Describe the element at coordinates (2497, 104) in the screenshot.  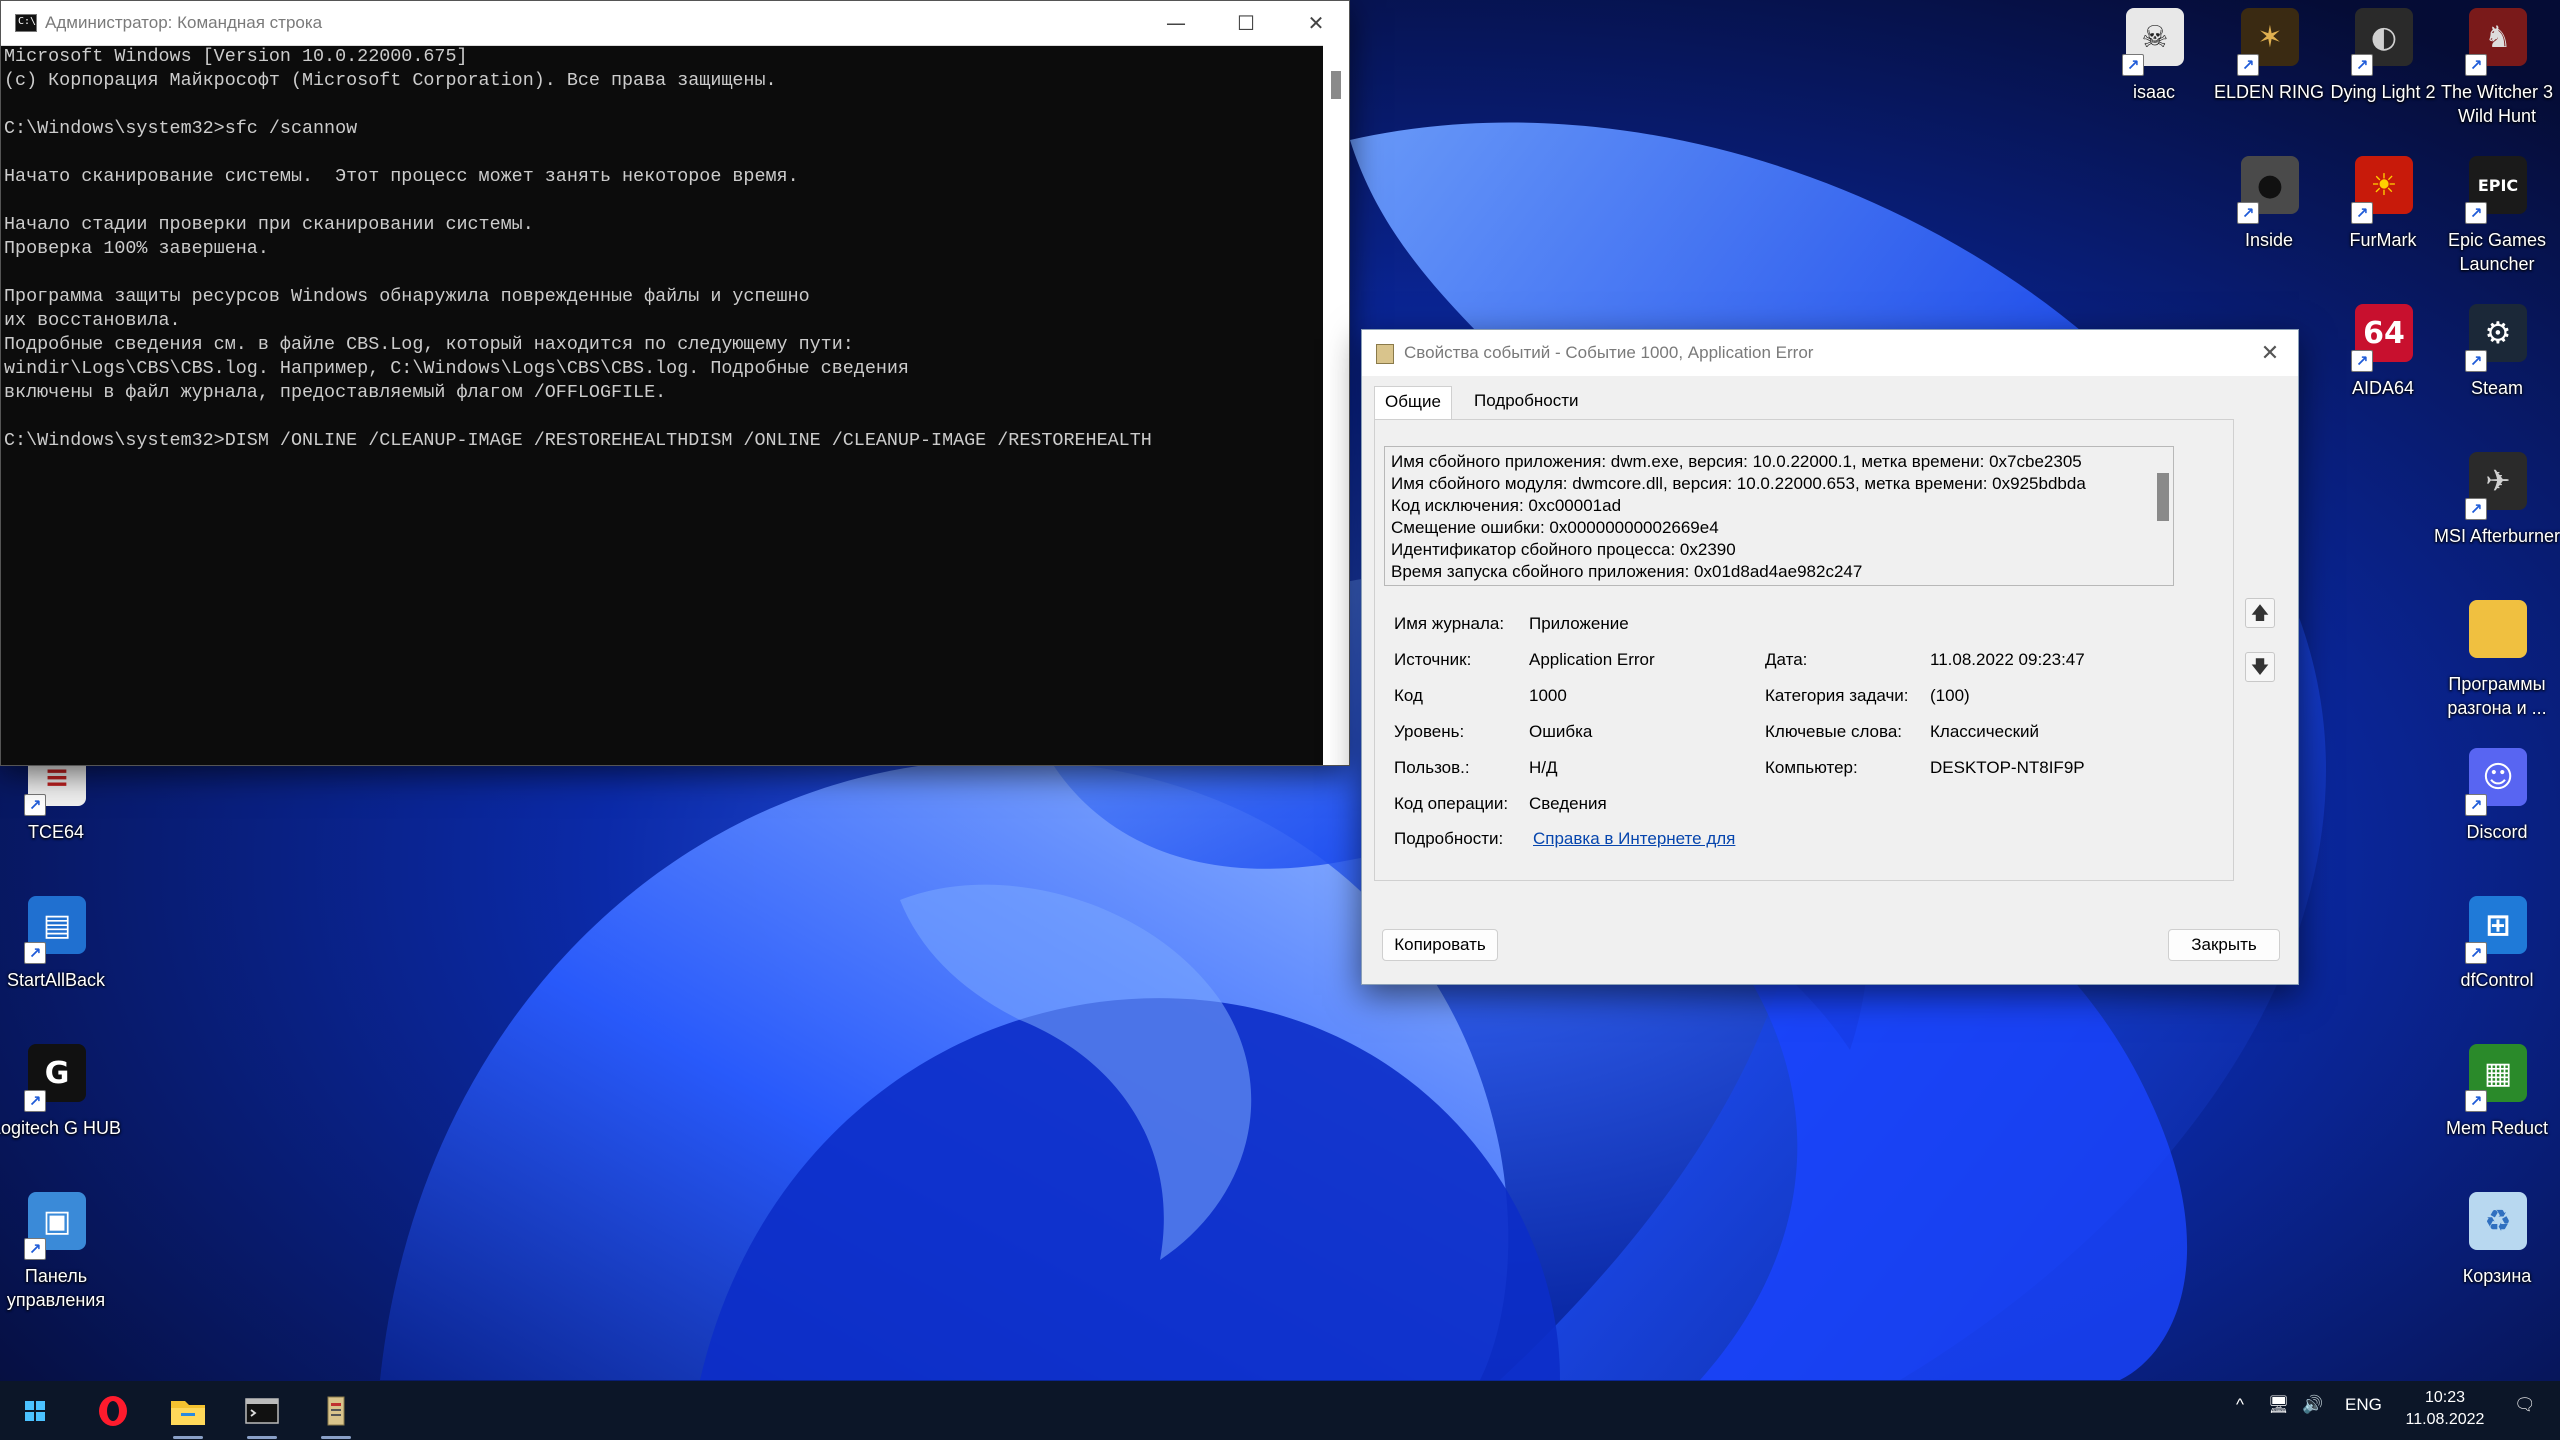
I see `desktop-icon-label: The Witcher 3 Wild Hunt` at that location.